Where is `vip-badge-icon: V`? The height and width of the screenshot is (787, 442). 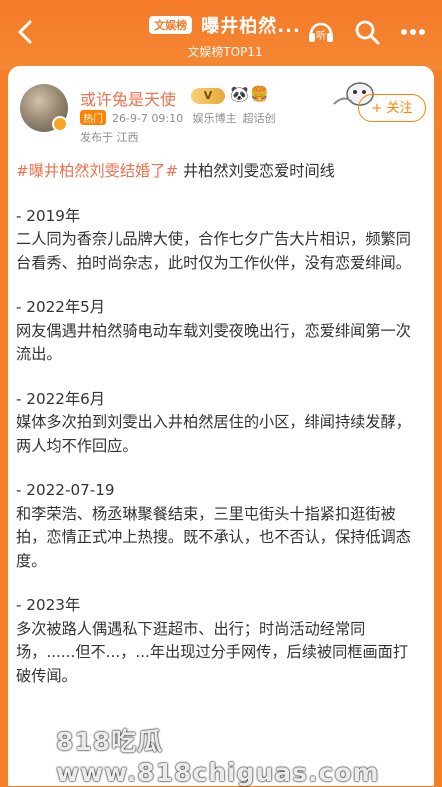
vip-badge-icon: V is located at coordinates (208, 96).